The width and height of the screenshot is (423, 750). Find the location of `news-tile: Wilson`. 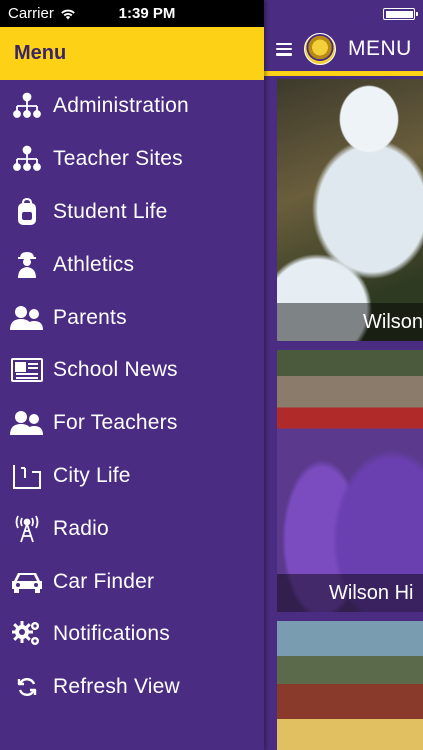

news-tile: Wilson is located at coordinates (350, 210).